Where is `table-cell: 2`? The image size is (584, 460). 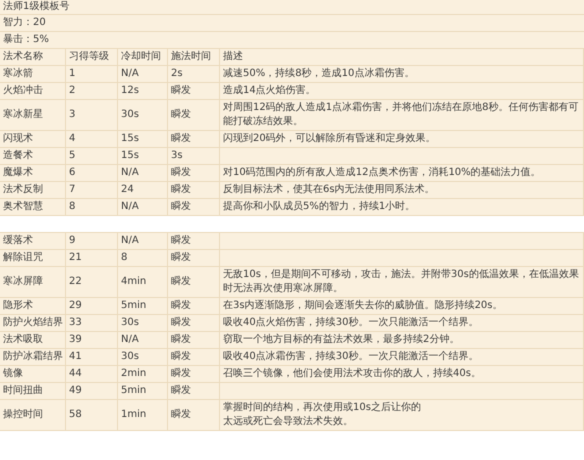
table-cell: 2 is located at coordinates (92, 91).